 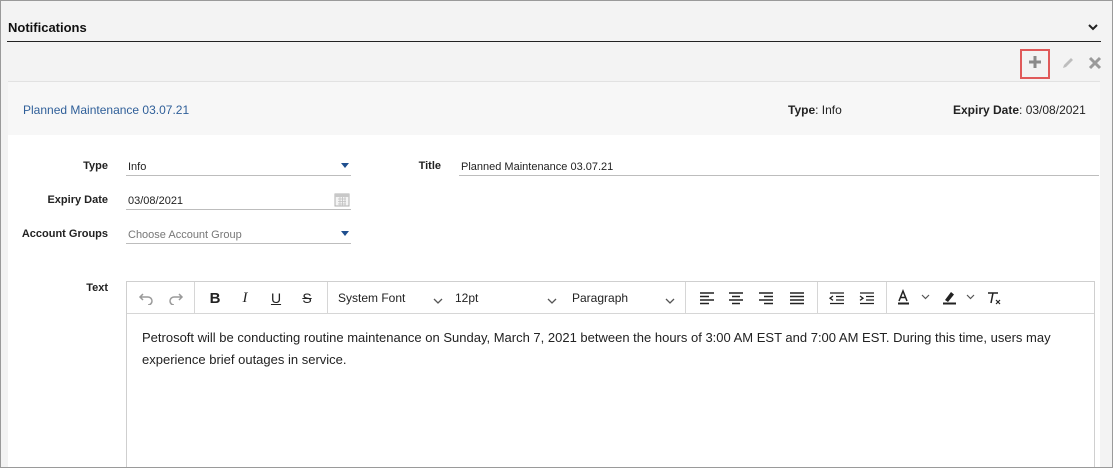 What do you see at coordinates (766, 298) in the screenshot?
I see `align-right-icon` at bounding box center [766, 298].